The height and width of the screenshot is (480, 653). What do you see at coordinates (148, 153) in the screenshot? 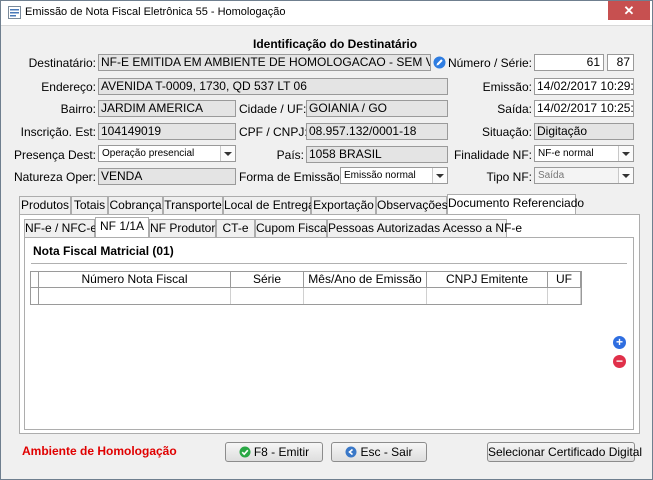
I see `presenca-value: Operação presencial` at bounding box center [148, 153].